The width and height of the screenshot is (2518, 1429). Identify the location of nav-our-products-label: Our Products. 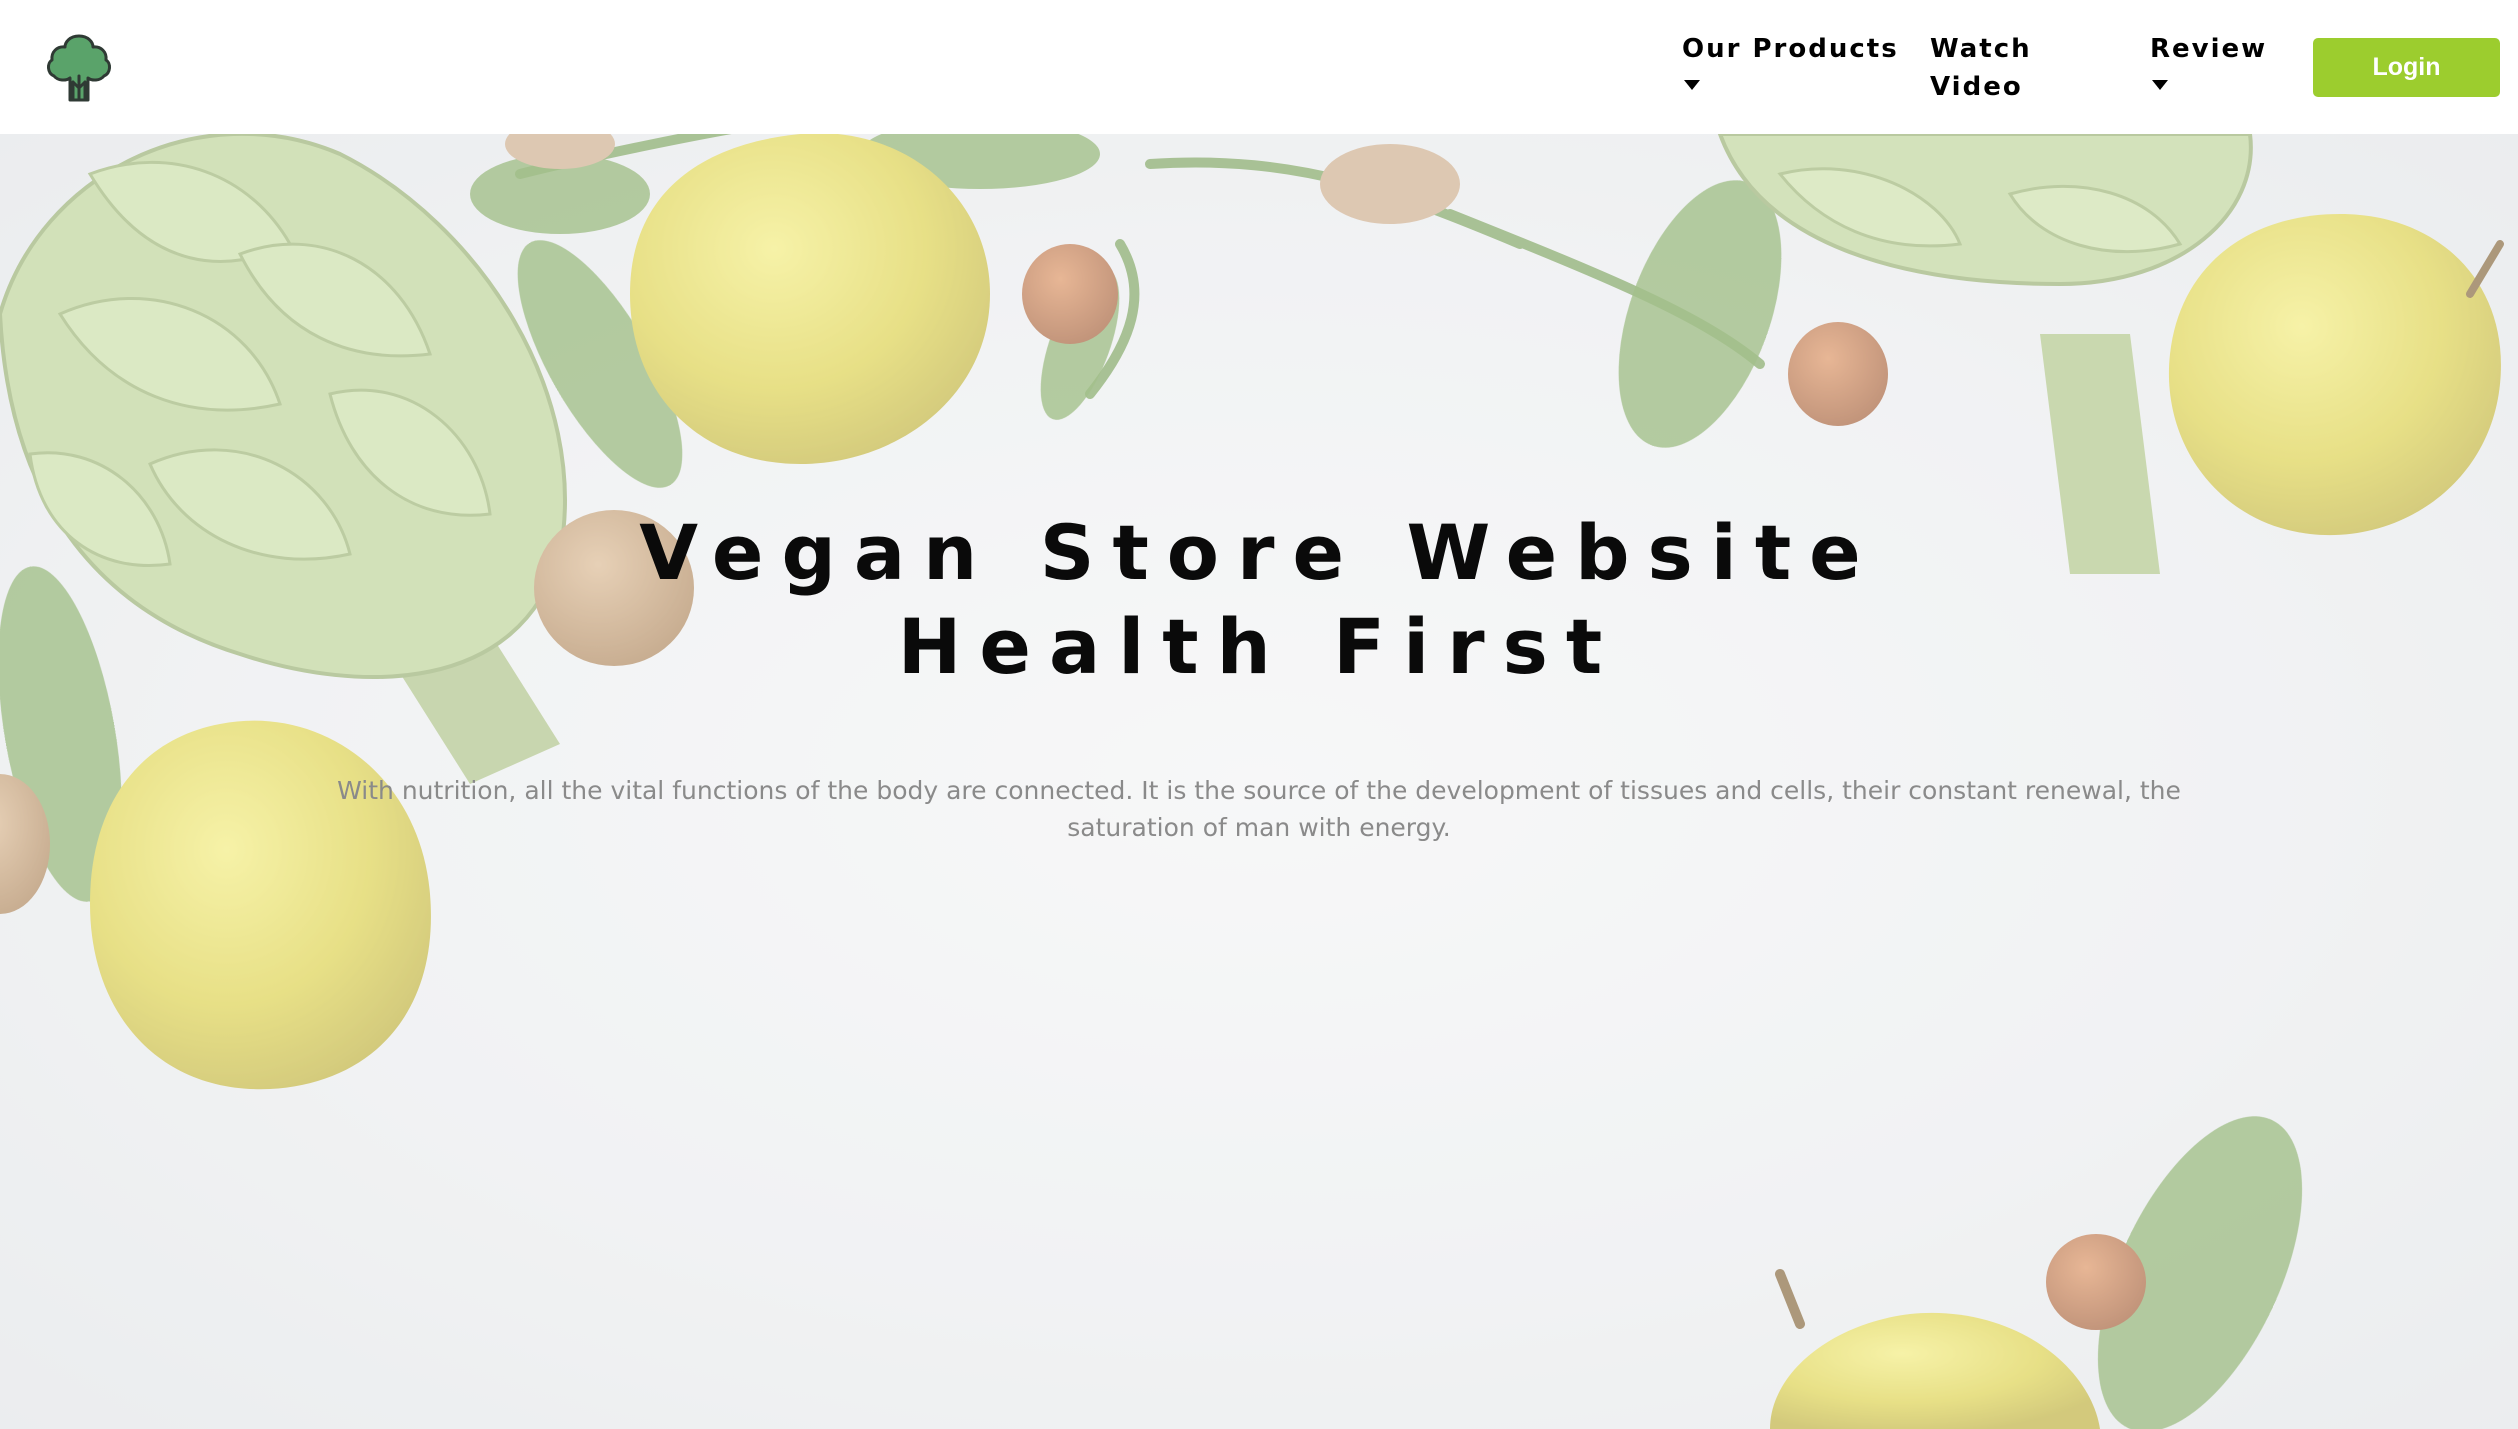
(1790, 49).